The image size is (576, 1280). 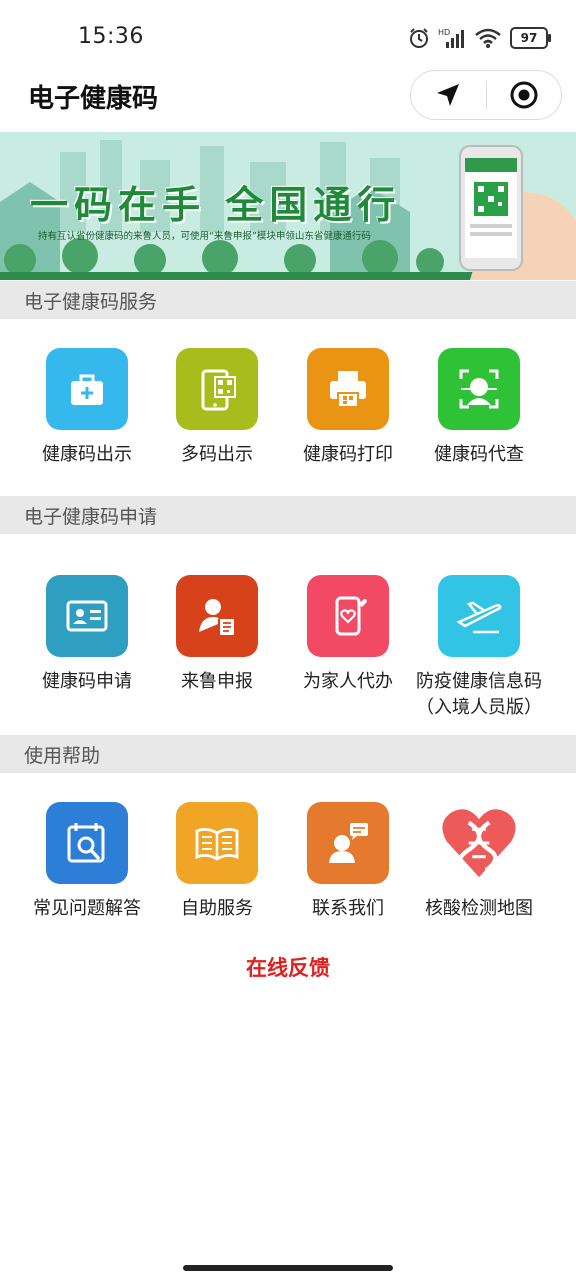 I want to click on help-self-service: 自助服务, so click(x=217, y=862).